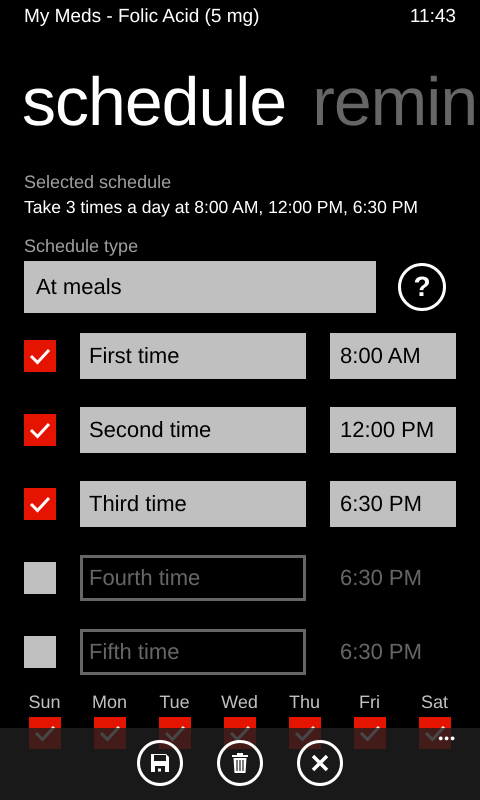 The width and height of the screenshot is (480, 800). Describe the element at coordinates (44, 702) in the screenshot. I see `day-label: Sun` at that location.